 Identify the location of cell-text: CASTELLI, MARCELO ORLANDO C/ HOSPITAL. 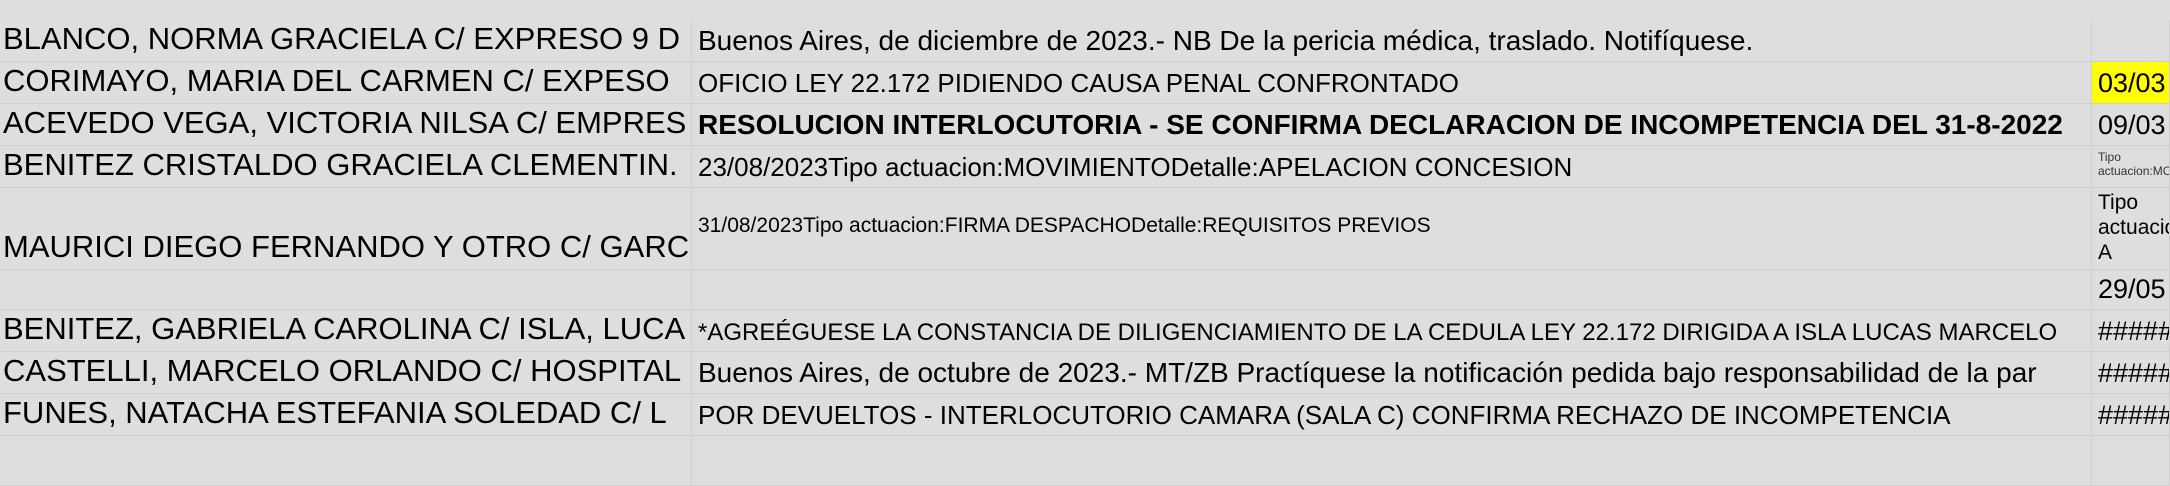
(342, 370).